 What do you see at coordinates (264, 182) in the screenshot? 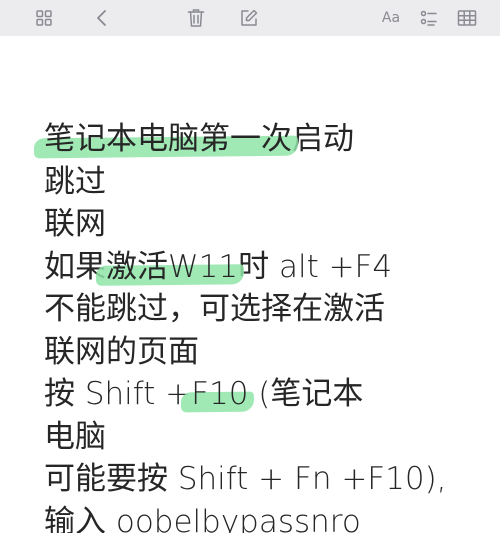
I see `note-line: 跳过` at bounding box center [264, 182].